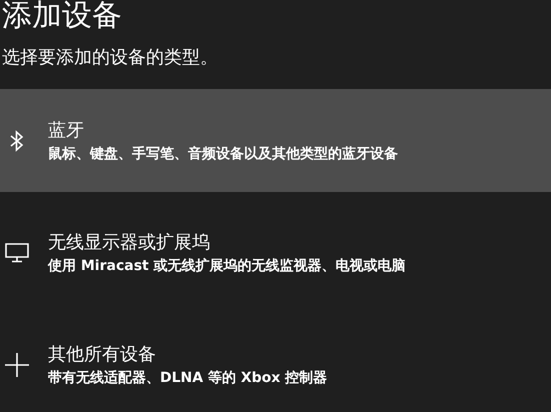  I want to click on option-description: 使用 Miracast 或无线扩展坞的无线监视器、电视或电脑, so click(227, 265).